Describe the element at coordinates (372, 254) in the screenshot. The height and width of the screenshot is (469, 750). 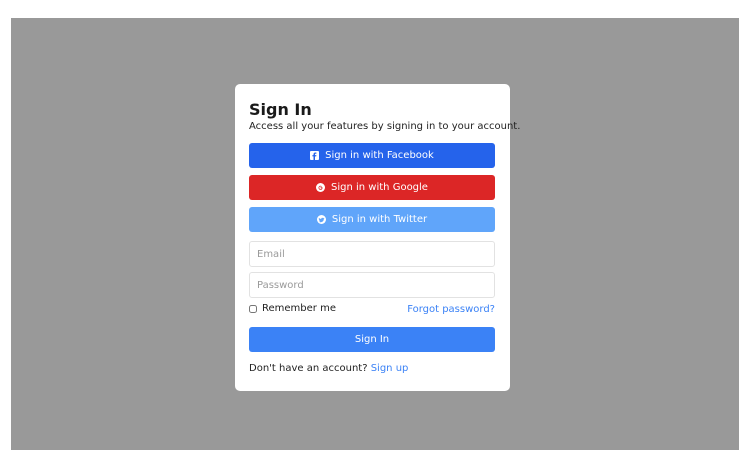
I see `email-field` at that location.